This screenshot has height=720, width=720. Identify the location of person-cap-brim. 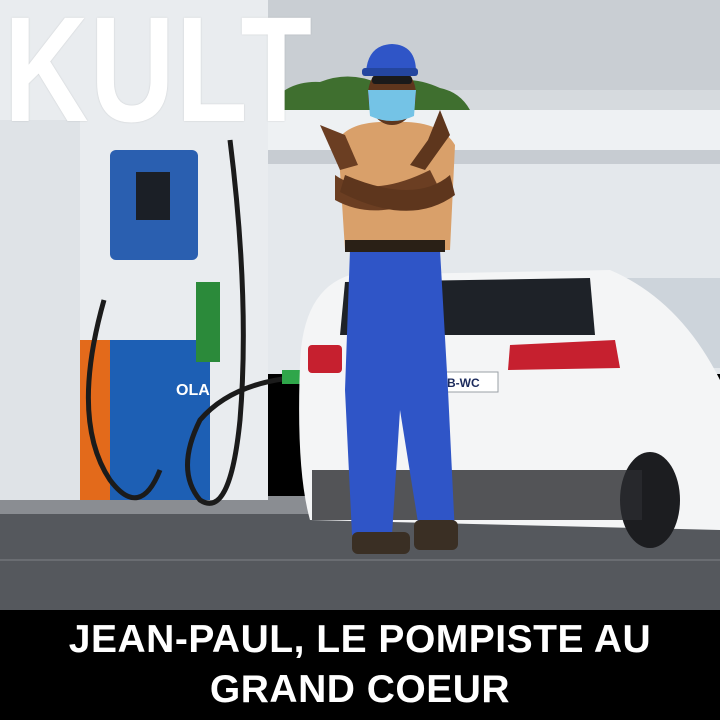
(390, 72).